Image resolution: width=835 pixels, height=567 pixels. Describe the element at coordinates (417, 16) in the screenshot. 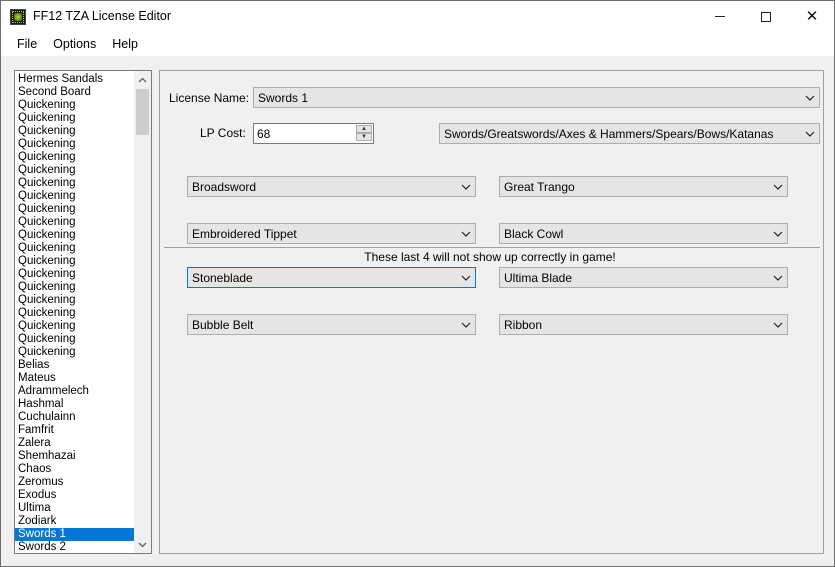

I see `title-bar: FF12 TZA License Editor ✕` at that location.